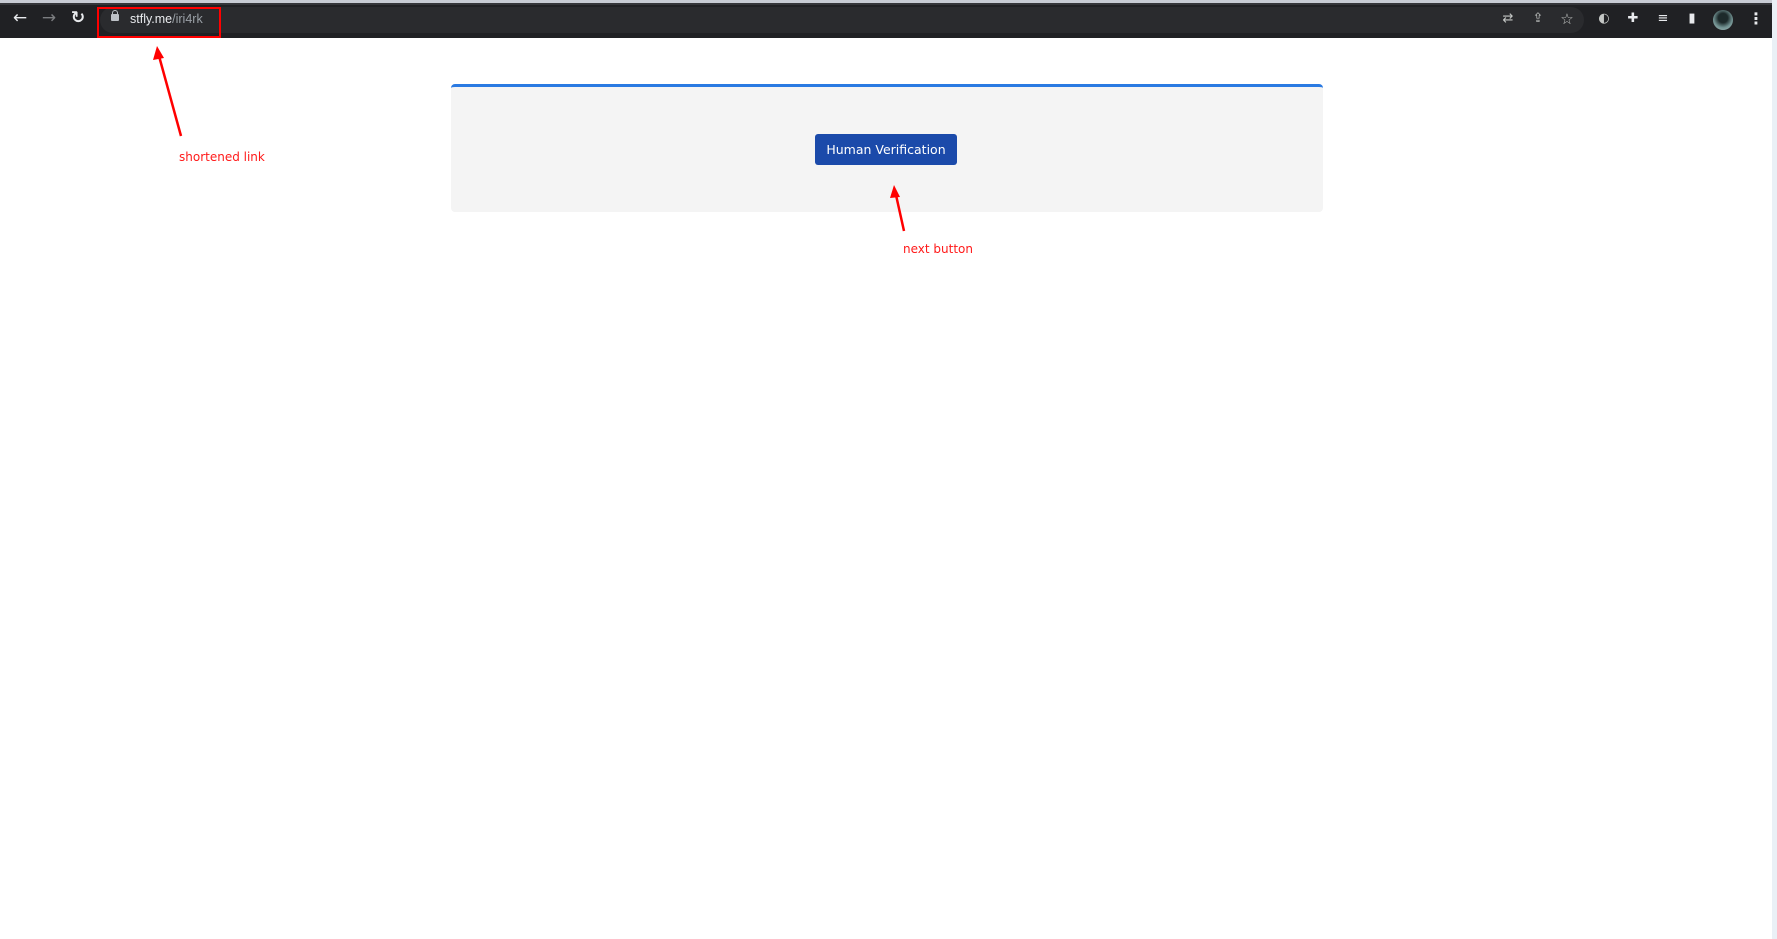 The height and width of the screenshot is (939, 1777). I want to click on bookmark-star-icon: ☆, so click(1567, 19).